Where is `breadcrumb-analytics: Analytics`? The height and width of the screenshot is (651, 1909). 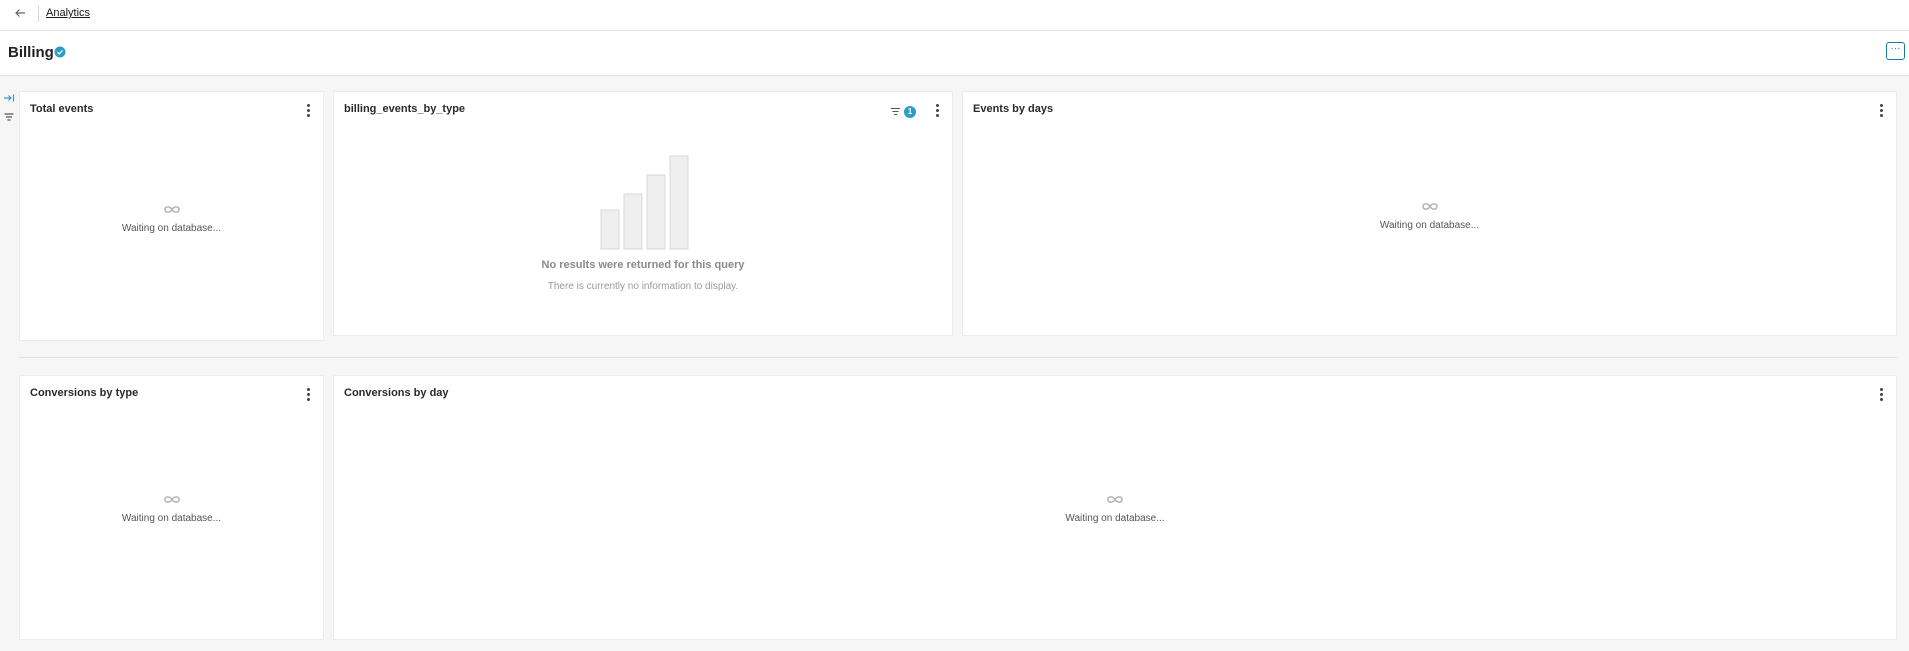
breadcrumb-analytics: Analytics is located at coordinates (68, 13).